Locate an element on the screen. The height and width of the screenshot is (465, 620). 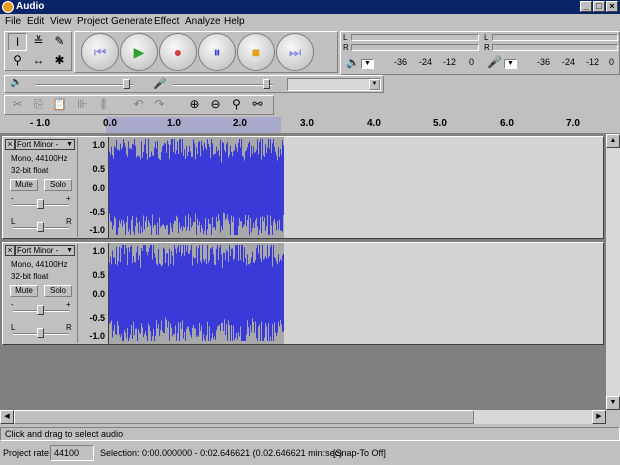
pause-icon: ⏸ is located at coordinates (217, 52).